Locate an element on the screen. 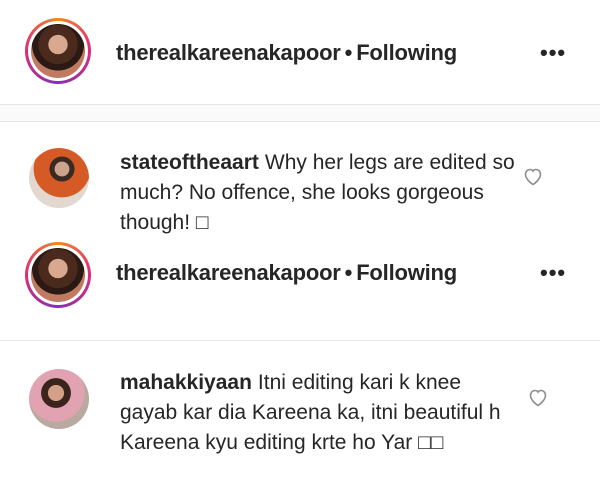  comment-username: mahakkiyaan is located at coordinates (186, 382).